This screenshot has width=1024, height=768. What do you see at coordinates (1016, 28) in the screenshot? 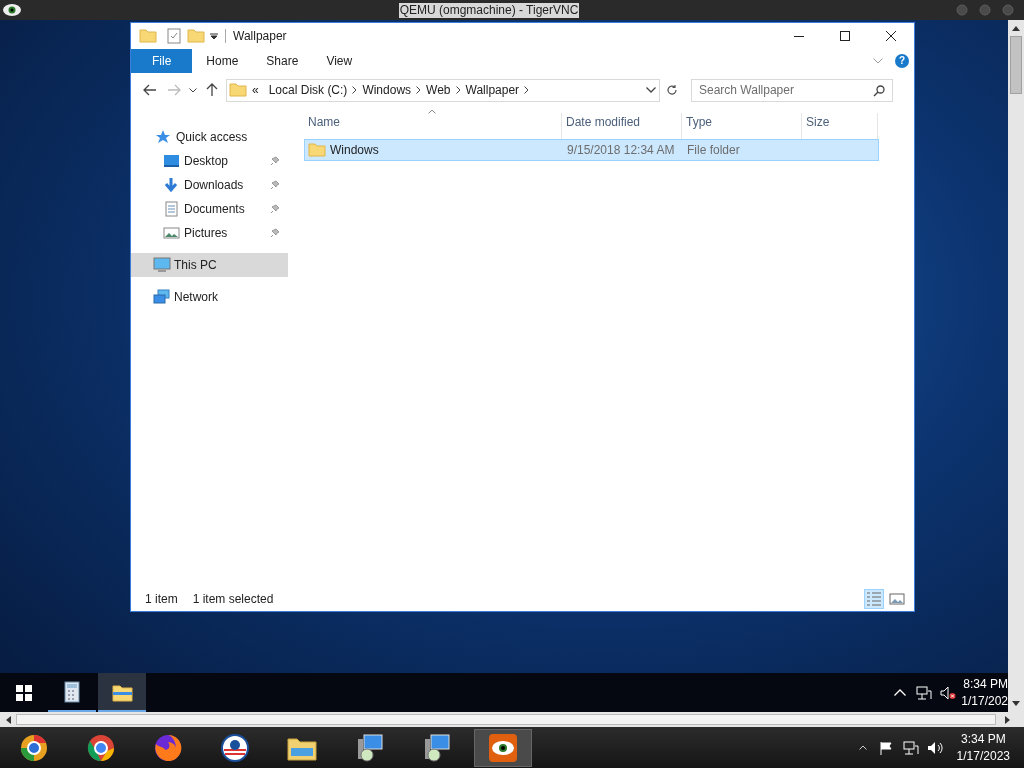
I see `scroll-up-arrow-icon` at bounding box center [1016, 28].